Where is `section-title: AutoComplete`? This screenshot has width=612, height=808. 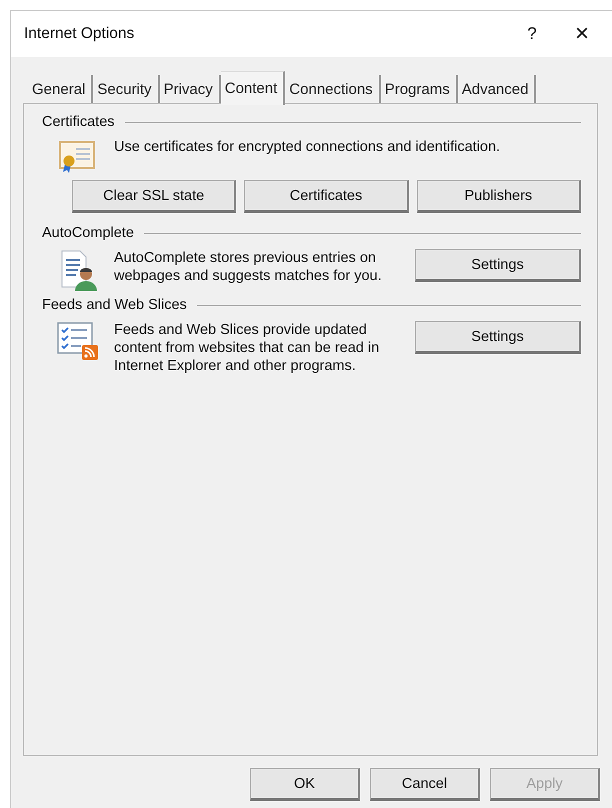
section-title: AutoComplete is located at coordinates (88, 233).